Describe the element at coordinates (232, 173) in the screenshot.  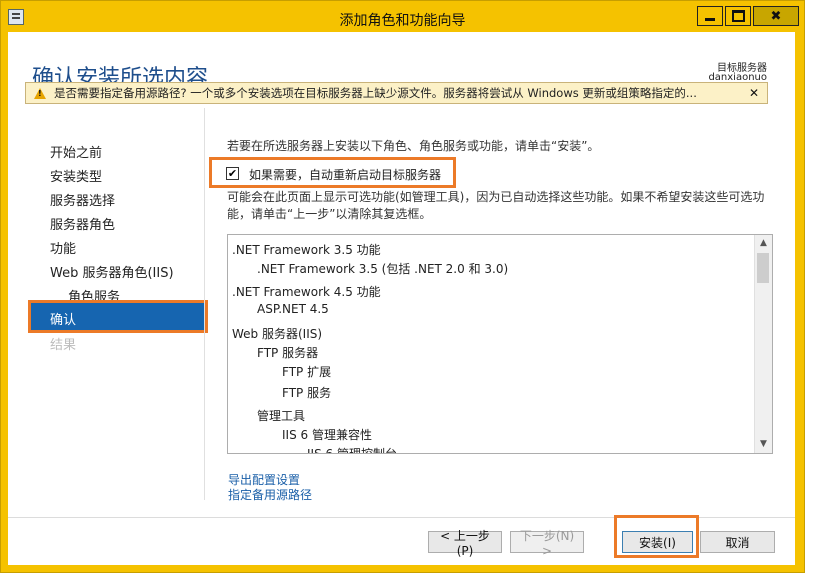
I see `restart-checkbox: ✔` at that location.